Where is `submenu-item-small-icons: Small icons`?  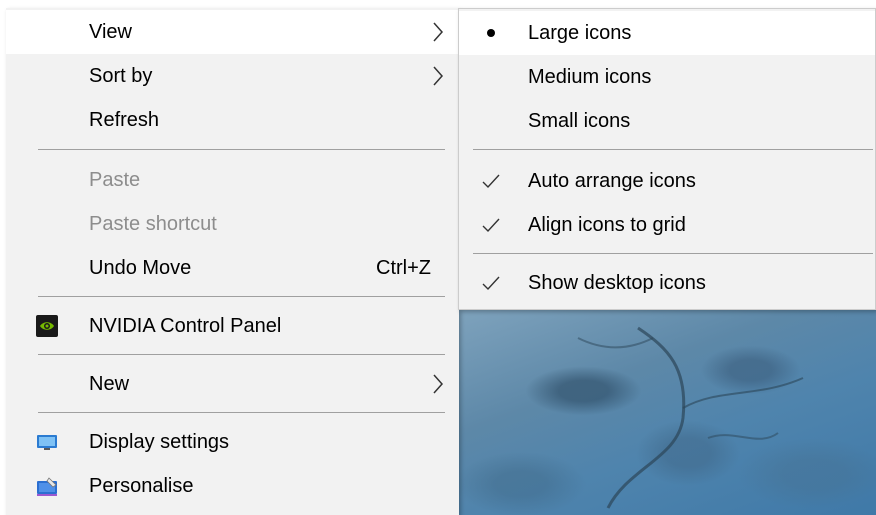 submenu-item-small-icons: Small icons is located at coordinates (667, 121).